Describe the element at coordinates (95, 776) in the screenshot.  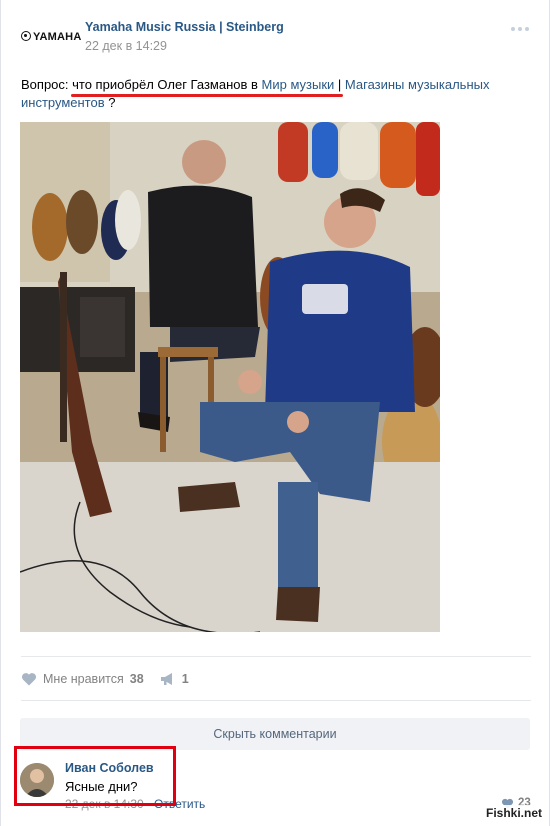
I see `red-highlight-box` at that location.